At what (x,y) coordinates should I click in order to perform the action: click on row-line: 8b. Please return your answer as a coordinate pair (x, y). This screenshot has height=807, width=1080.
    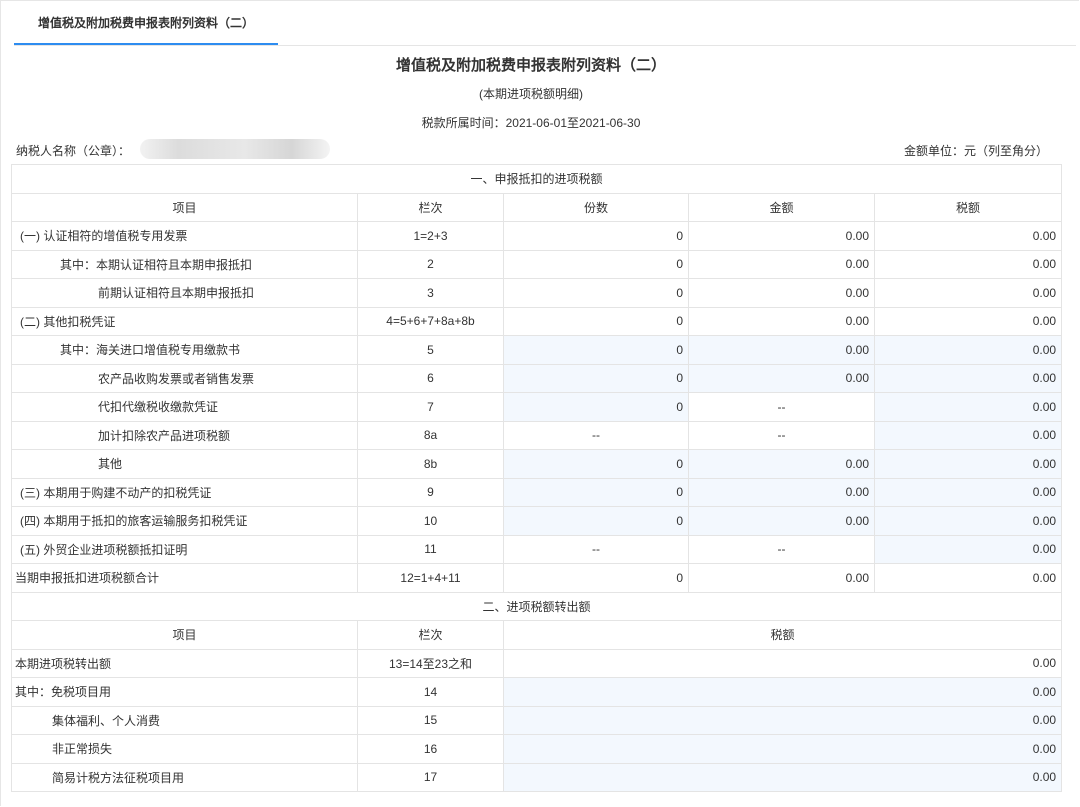
    Looking at the image, I should click on (430, 464).